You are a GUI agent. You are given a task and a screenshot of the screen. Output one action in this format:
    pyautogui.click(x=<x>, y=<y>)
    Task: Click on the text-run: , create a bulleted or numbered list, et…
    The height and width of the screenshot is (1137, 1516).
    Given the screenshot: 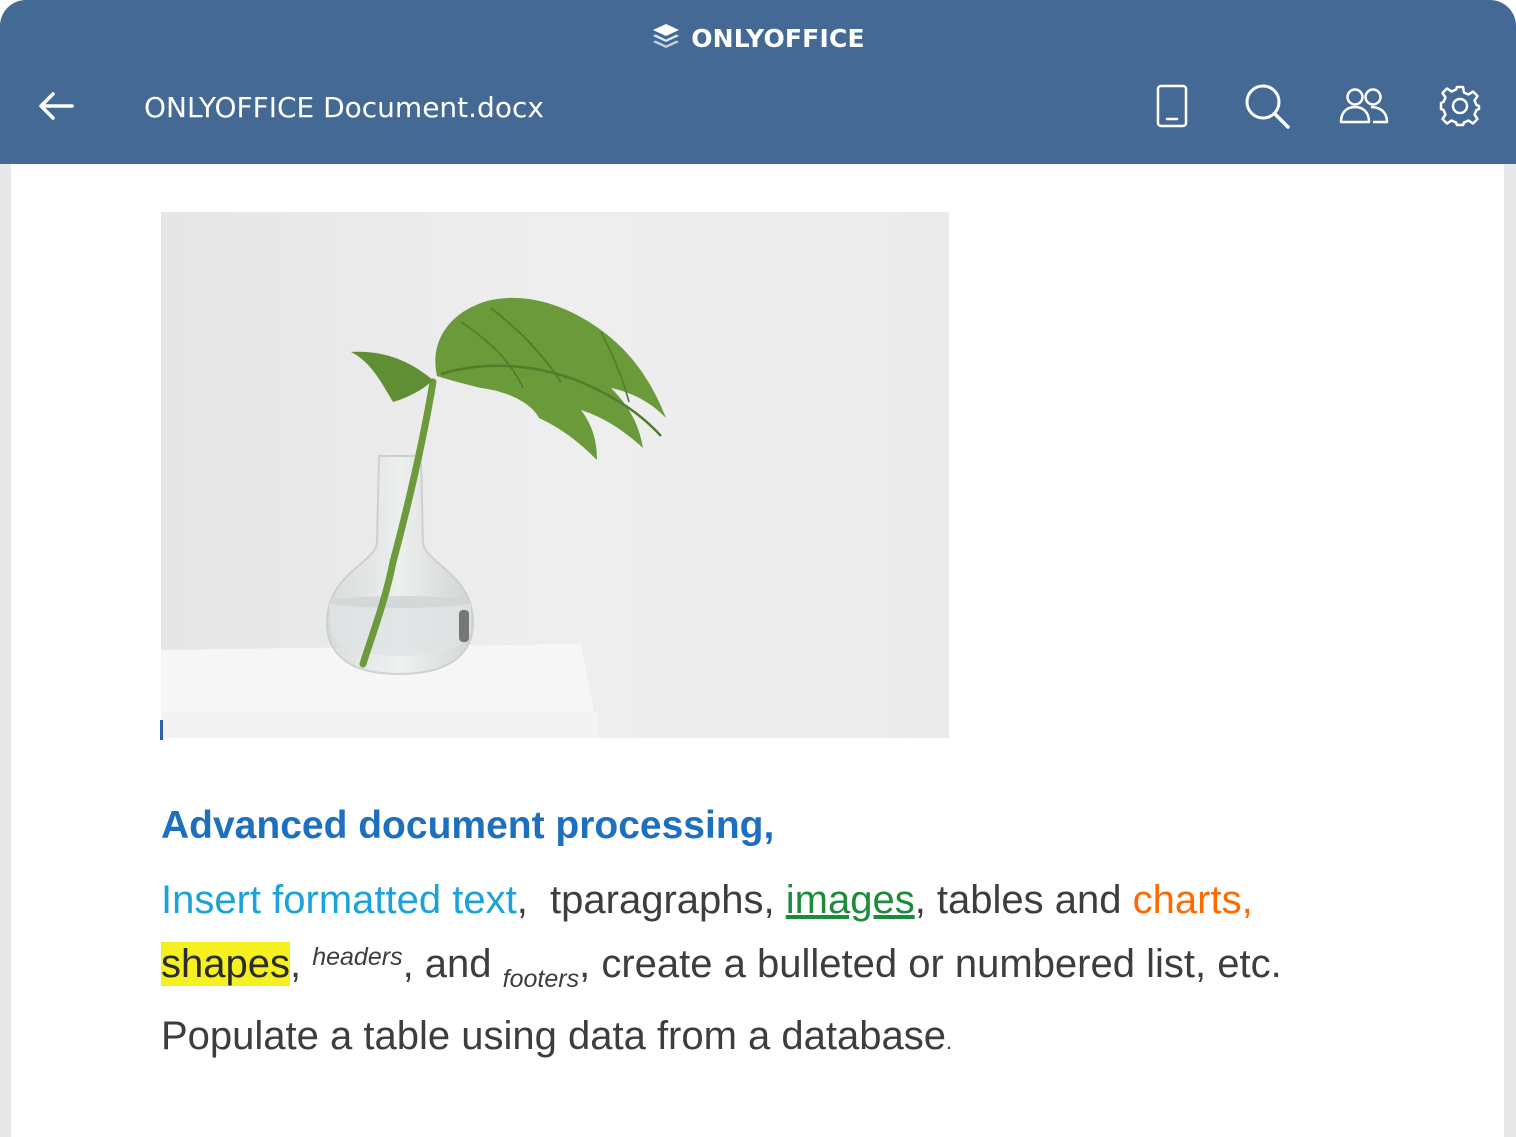 What is the action you would take?
    pyautogui.click(x=930, y=964)
    